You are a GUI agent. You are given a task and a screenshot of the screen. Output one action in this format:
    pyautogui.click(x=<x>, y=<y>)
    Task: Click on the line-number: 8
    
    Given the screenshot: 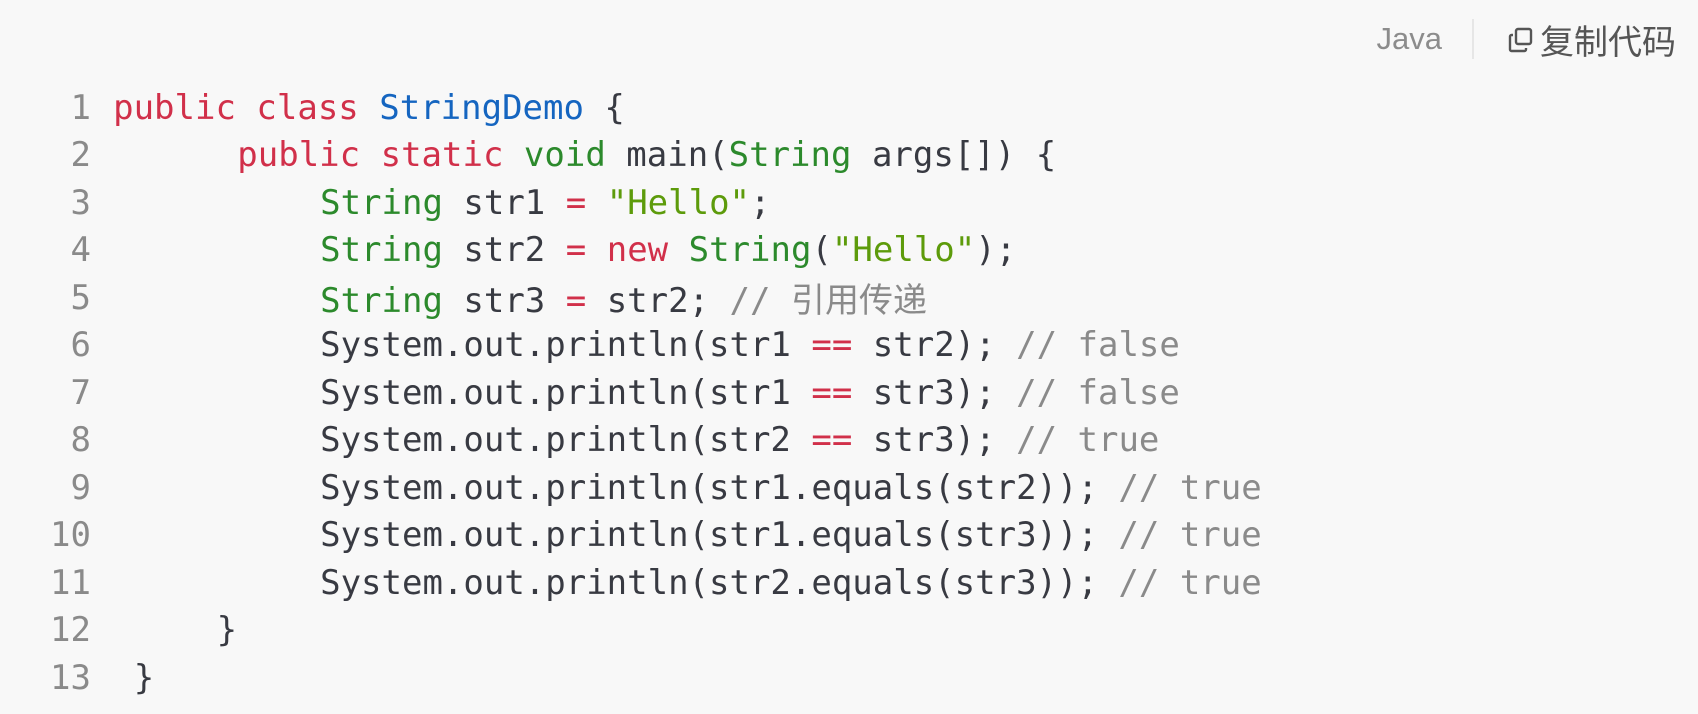 What is the action you would take?
    pyautogui.click(x=80, y=440)
    